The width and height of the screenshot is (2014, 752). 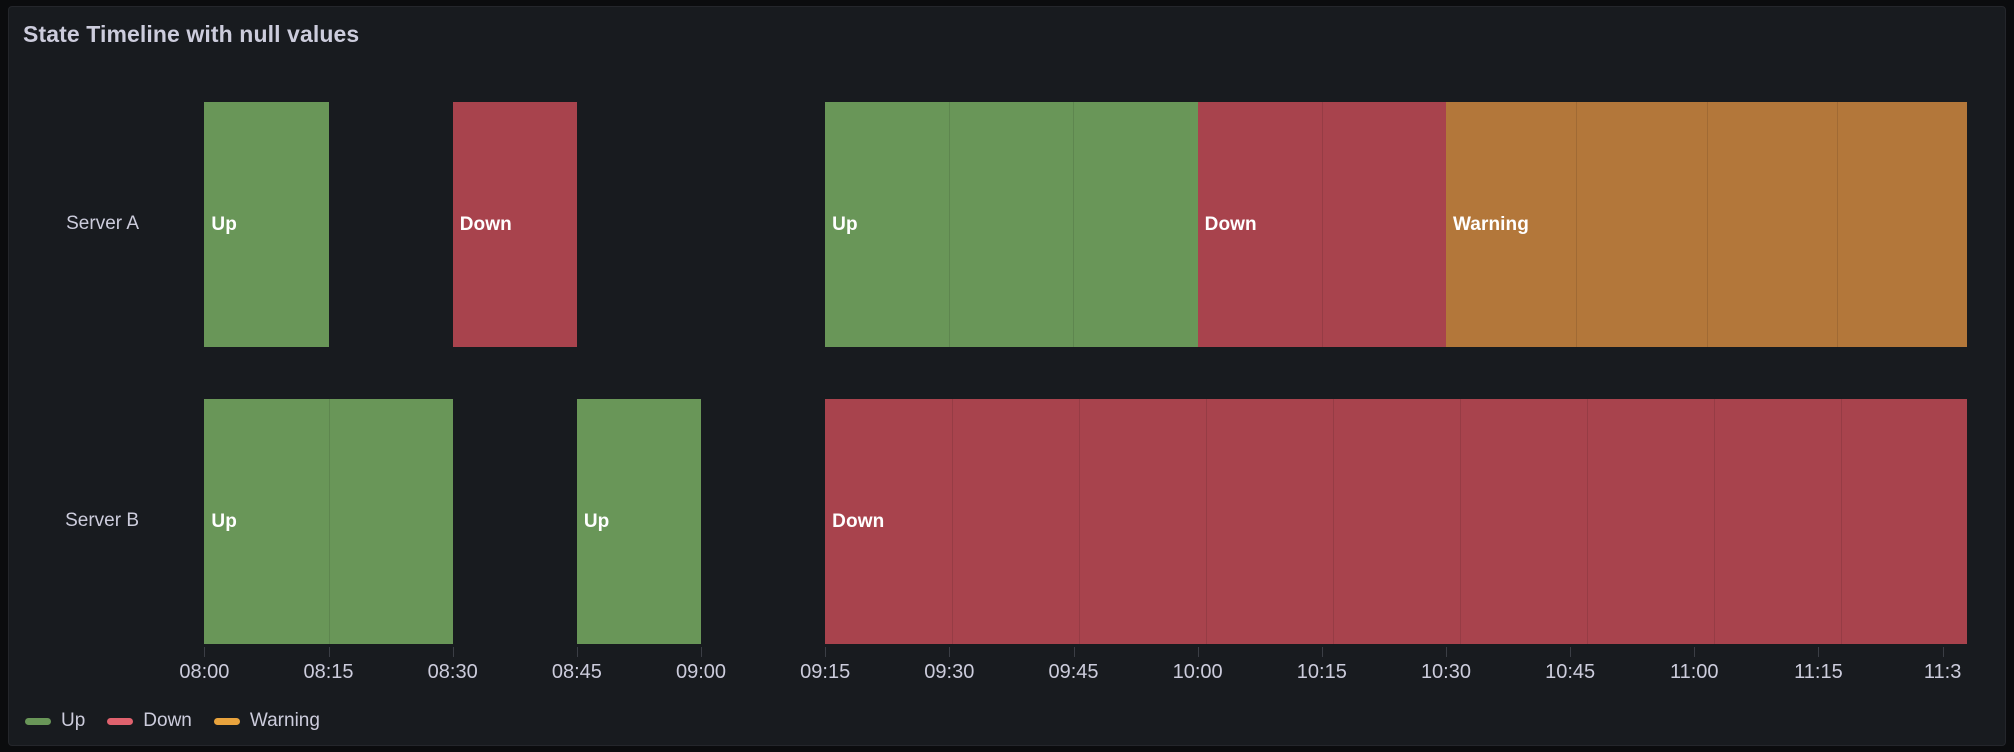 What do you see at coordinates (1818, 672) in the screenshot?
I see `x-axis-tick-label: 11:15` at bounding box center [1818, 672].